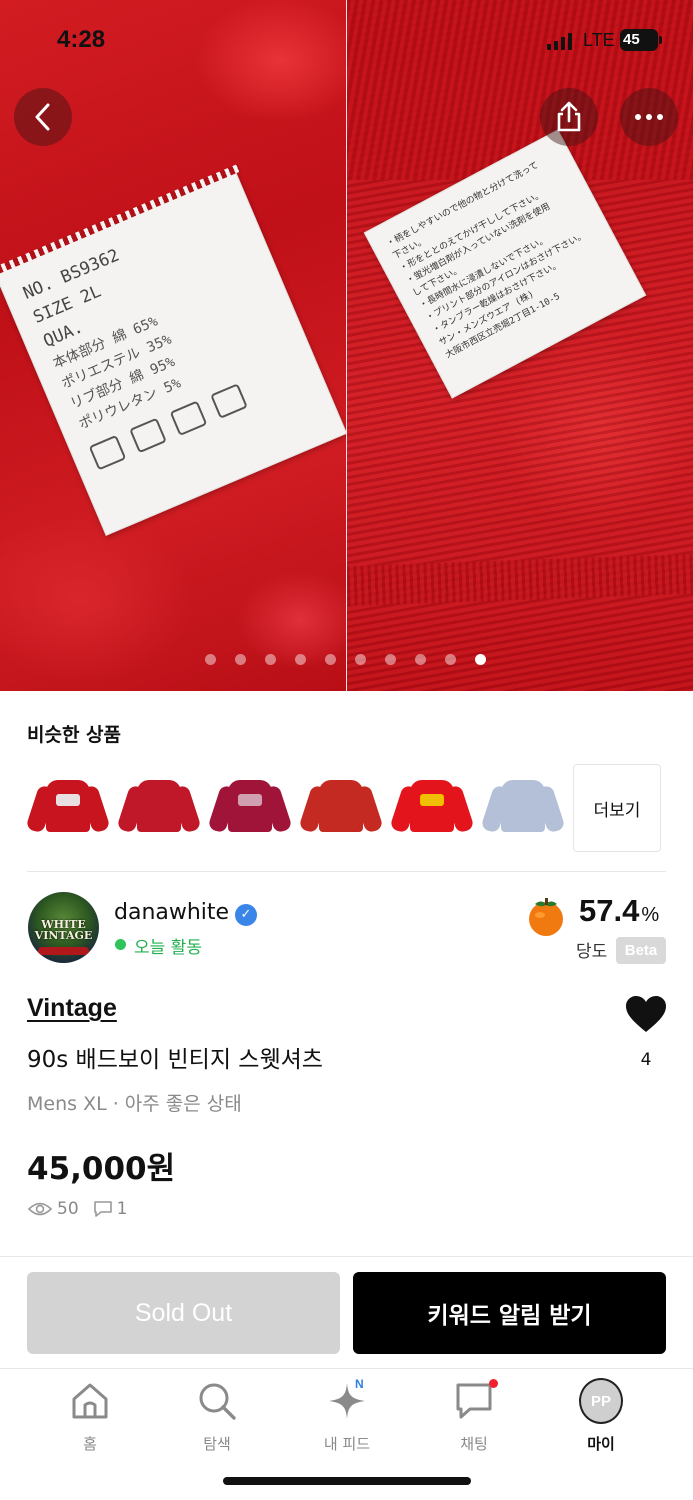 This screenshot has width=693, height=1500. Describe the element at coordinates (599, 40) in the screenshot. I see `network-type: LTE` at that location.